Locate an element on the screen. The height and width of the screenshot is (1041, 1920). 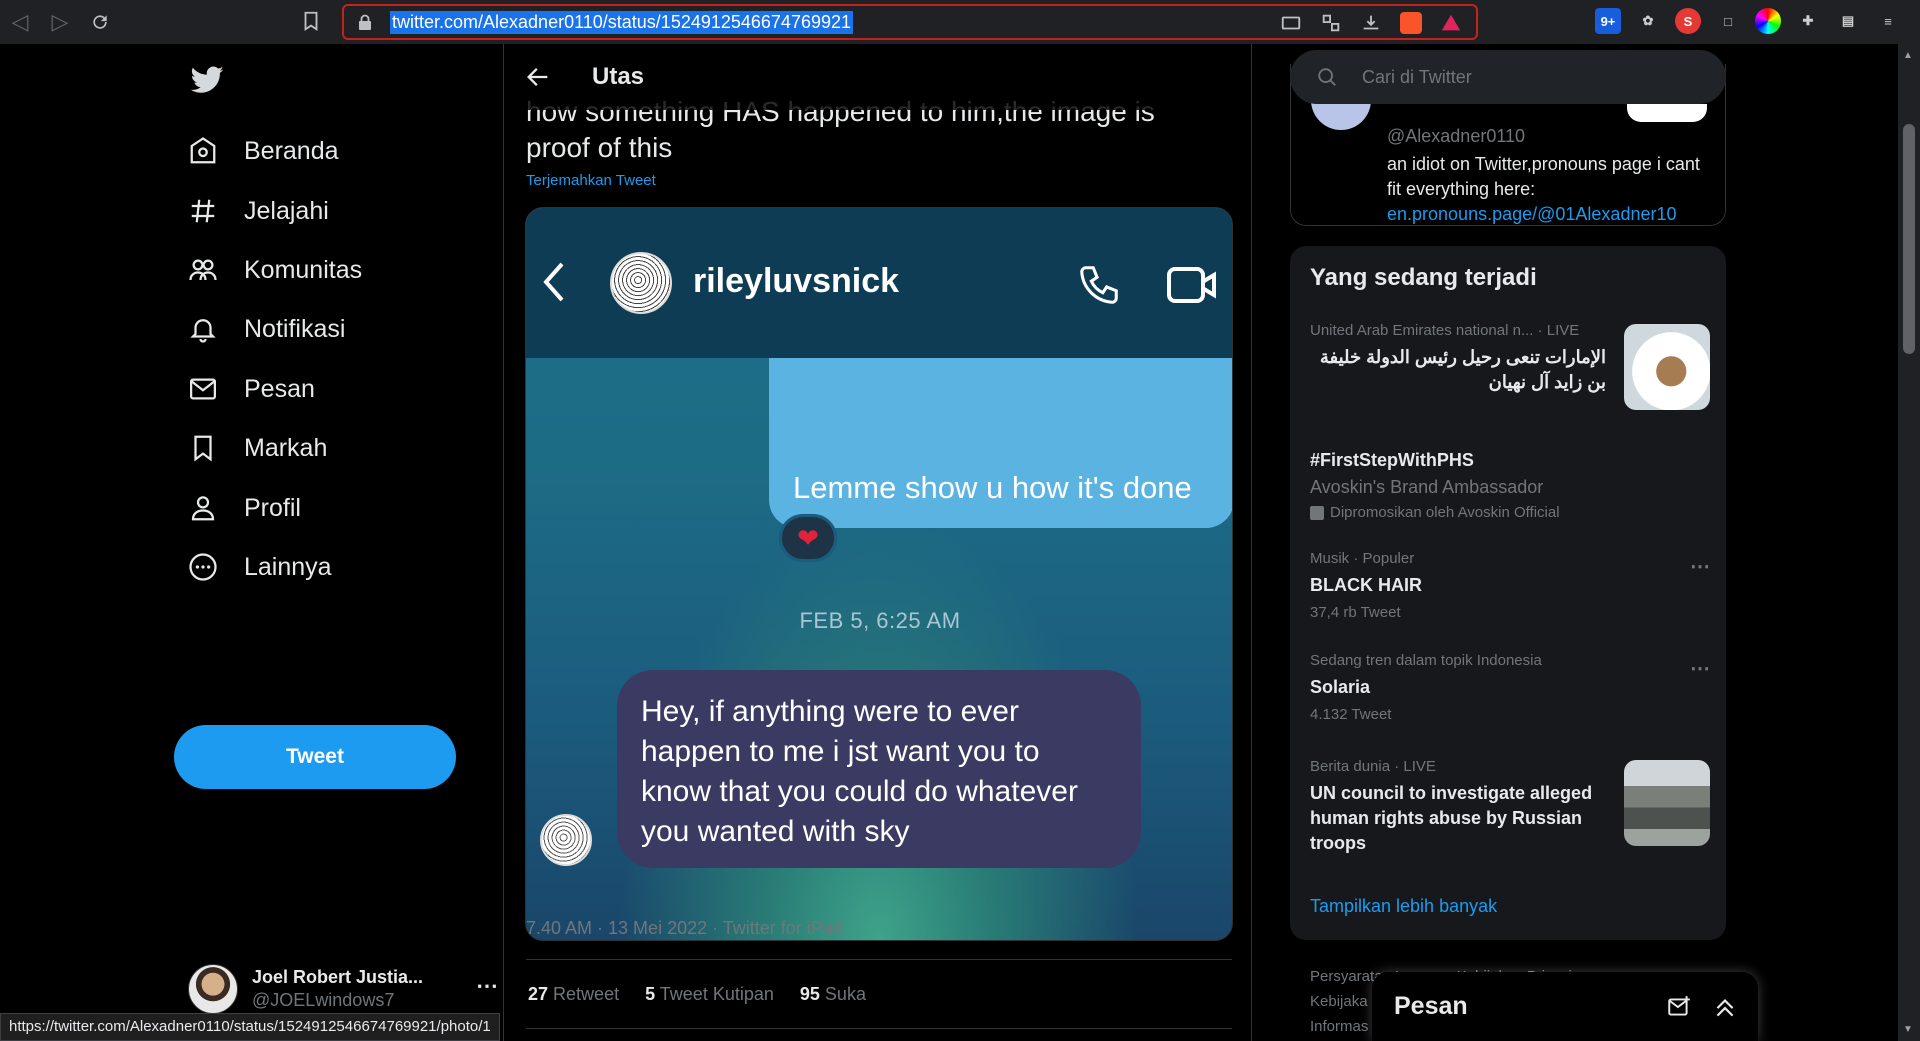
browser-forward-button: ▷ is located at coordinates (60, 22).